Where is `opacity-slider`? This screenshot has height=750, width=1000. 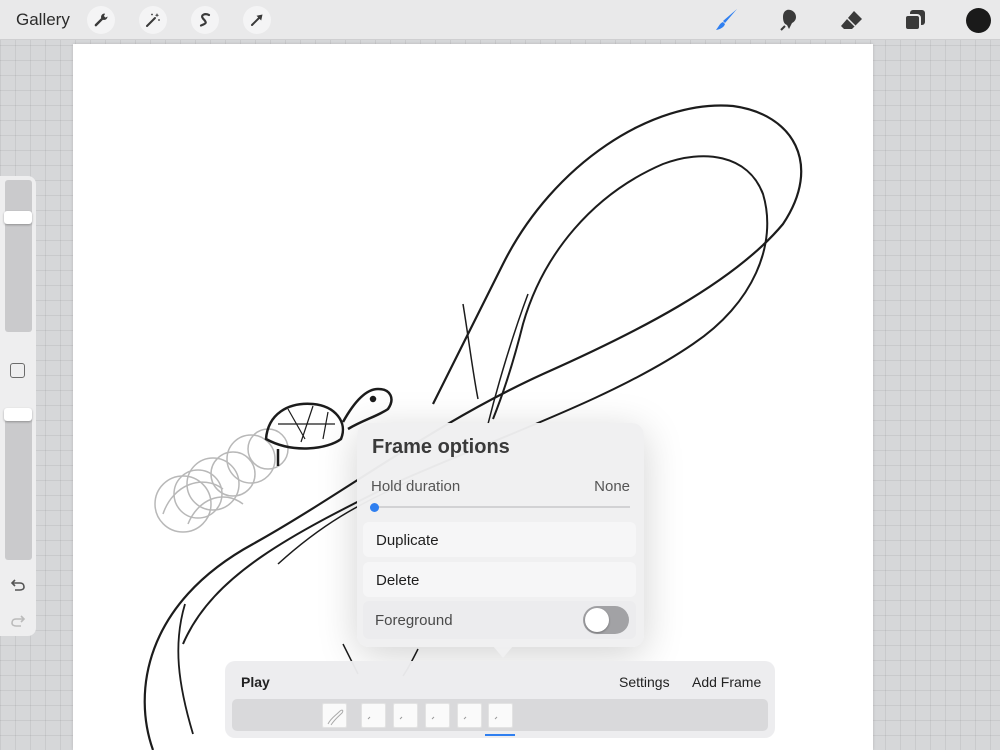 opacity-slider is located at coordinates (18, 484).